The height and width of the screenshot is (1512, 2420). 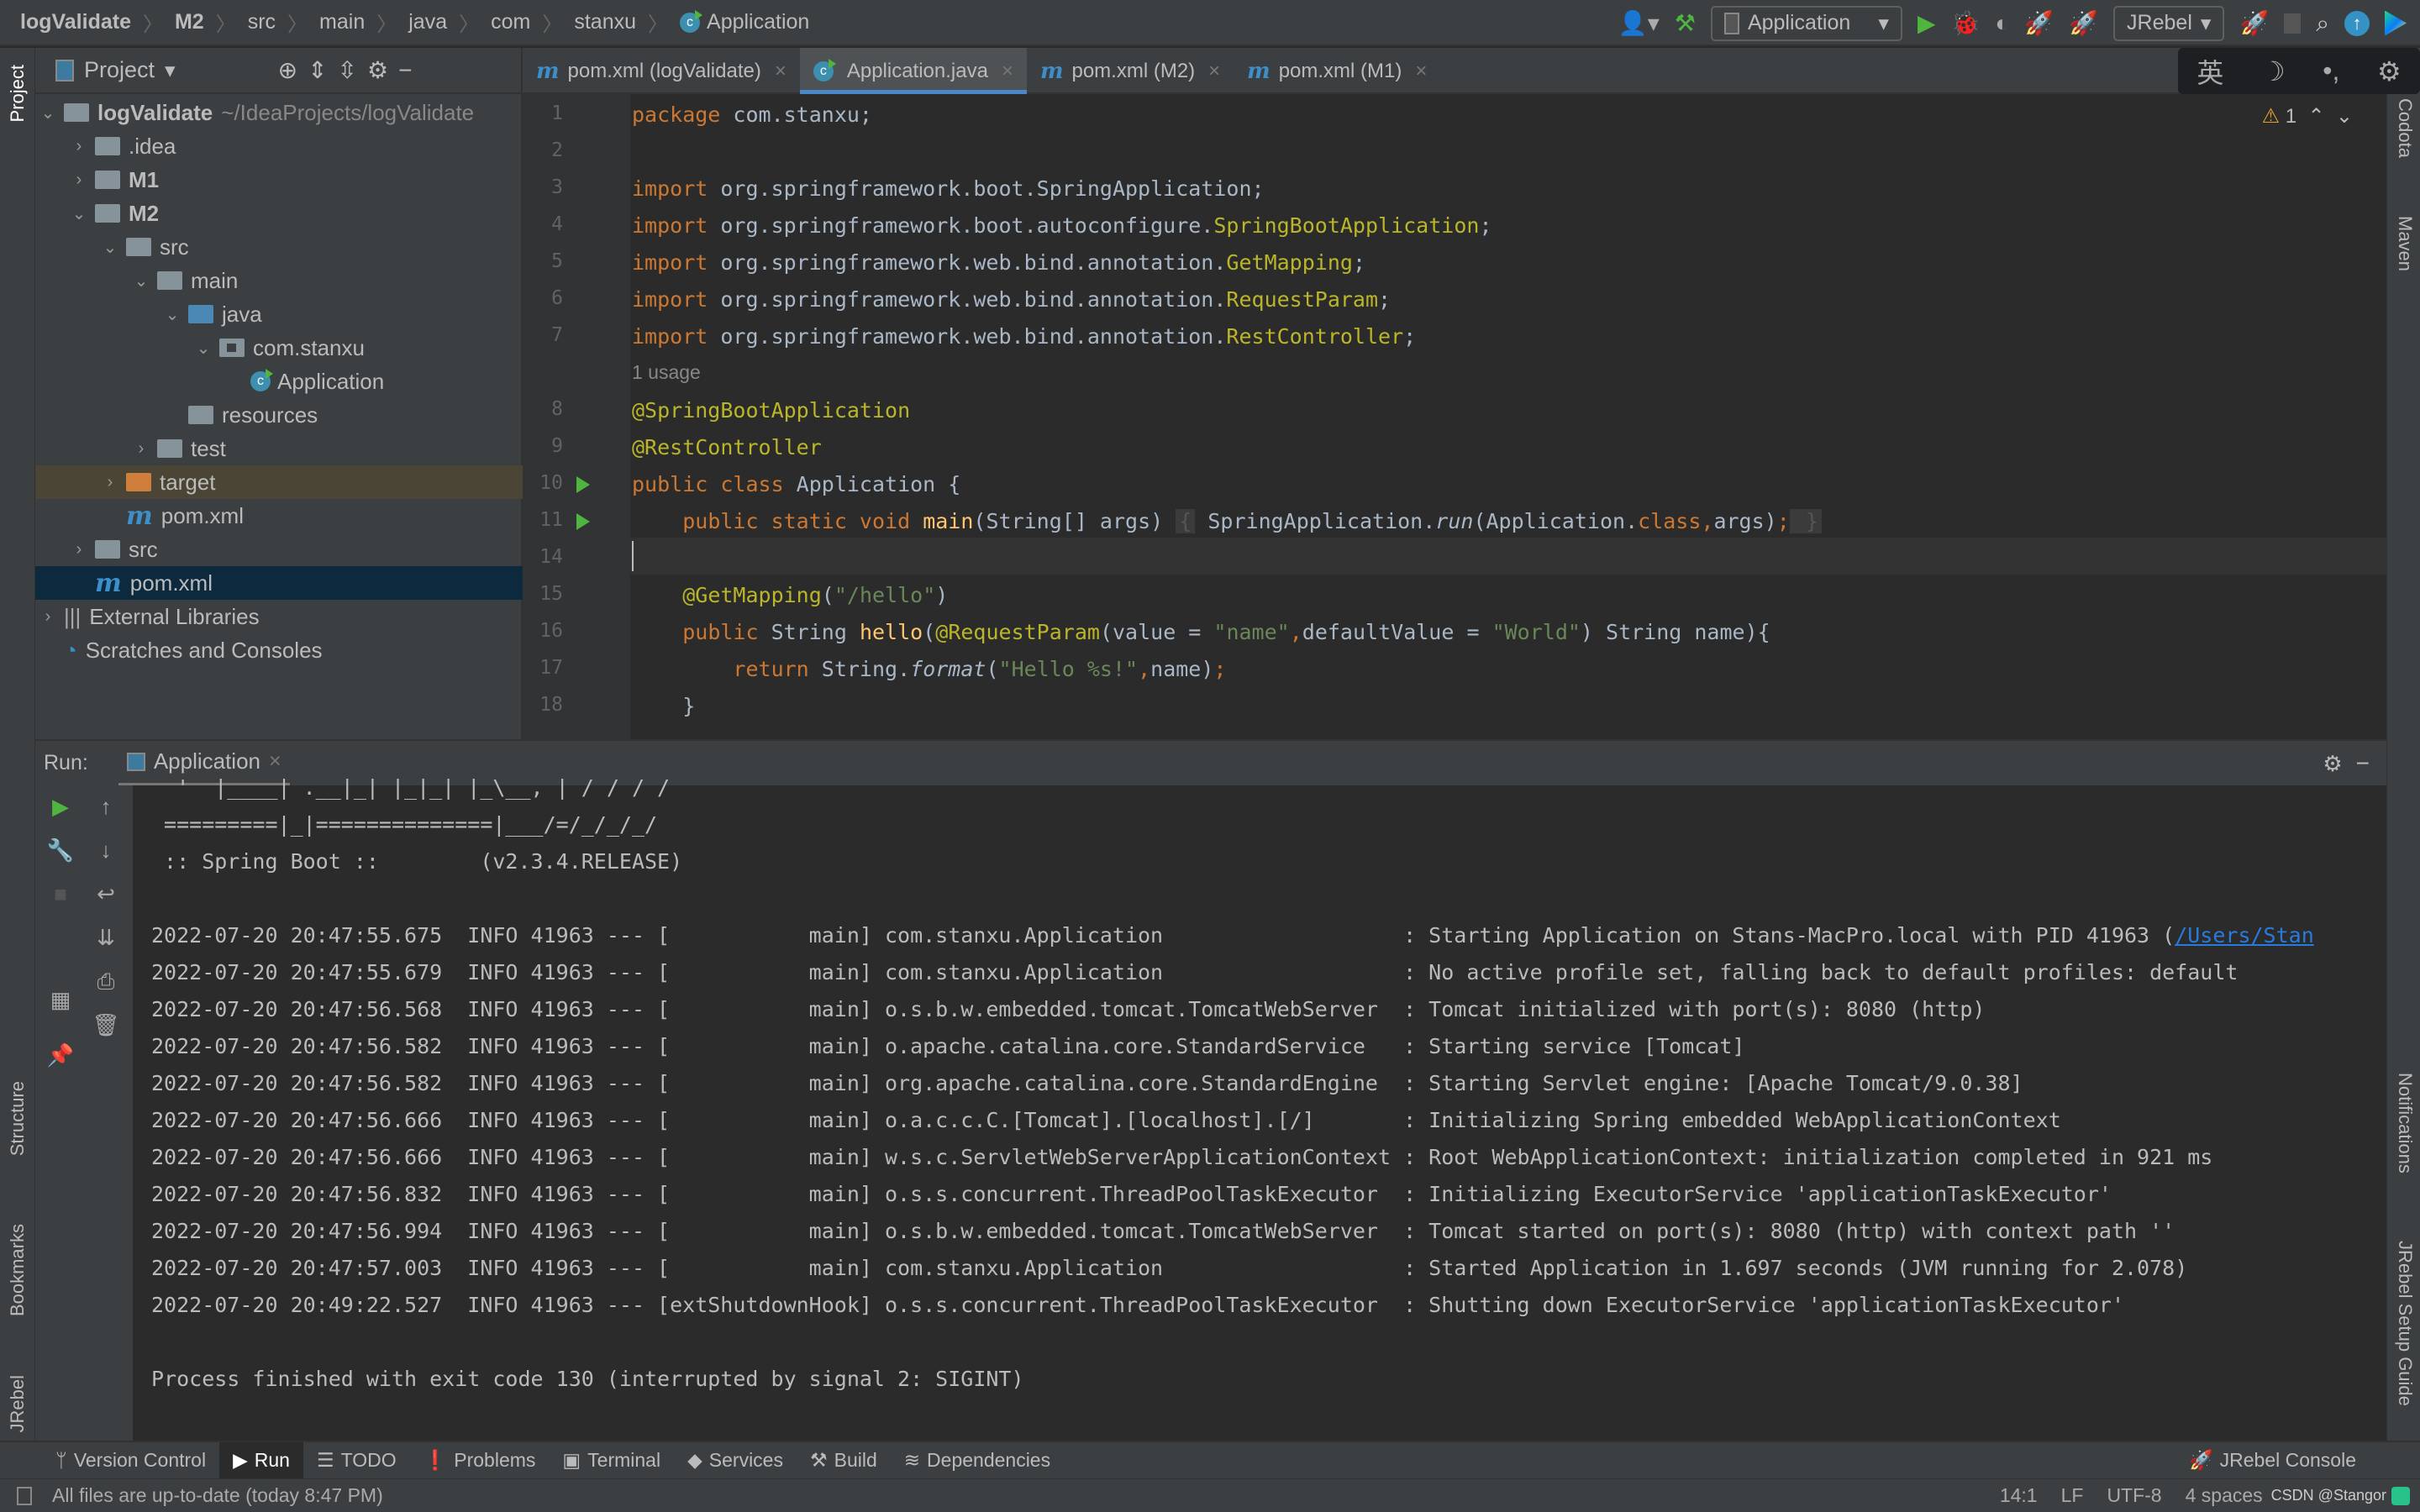 I want to click on rerun-icon: ▶, so click(x=60, y=807).